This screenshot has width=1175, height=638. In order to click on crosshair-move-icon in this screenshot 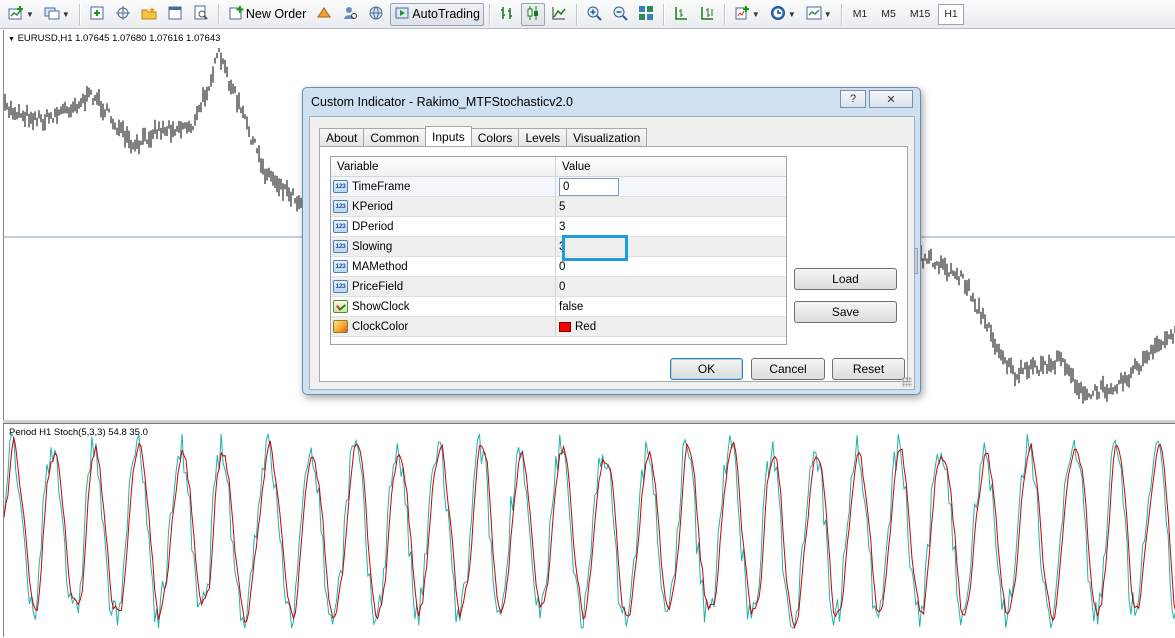, I will do `click(123, 14)`.